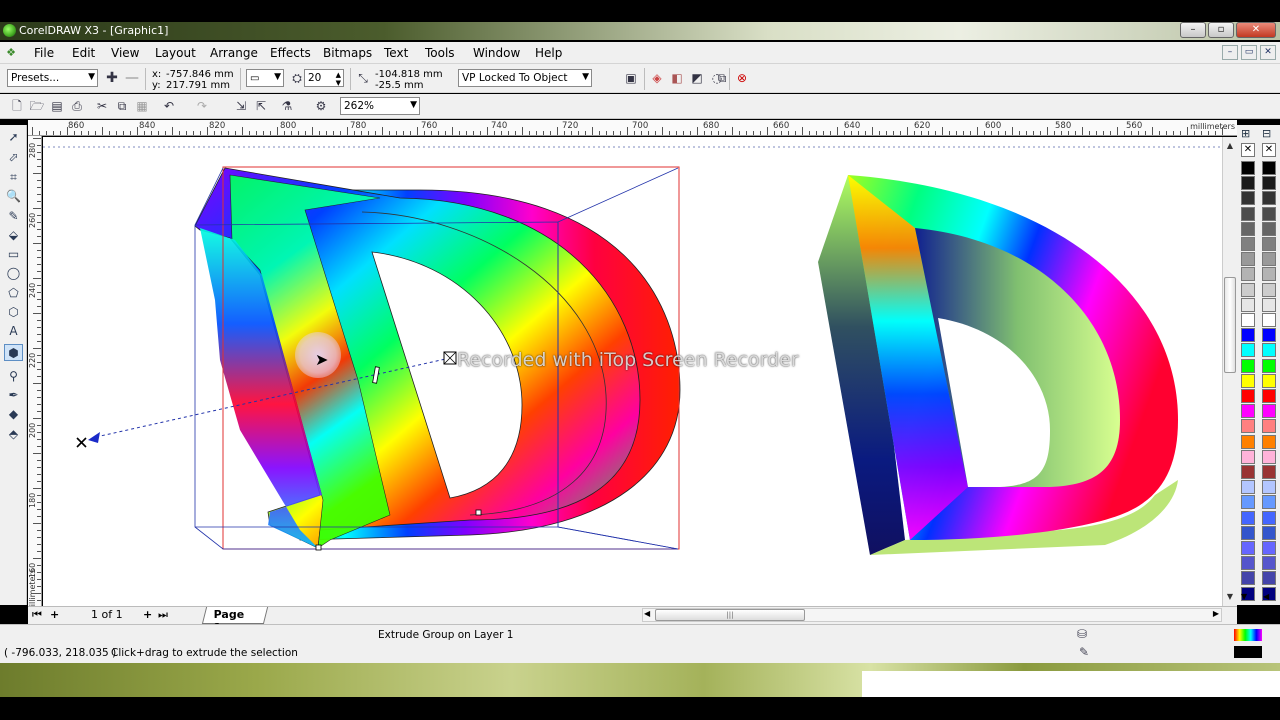 Image resolution: width=1280 pixels, height=720 pixels. What do you see at coordinates (265, 78) in the screenshot?
I see `extrusion-type-dropdown: ▭ ▼` at bounding box center [265, 78].